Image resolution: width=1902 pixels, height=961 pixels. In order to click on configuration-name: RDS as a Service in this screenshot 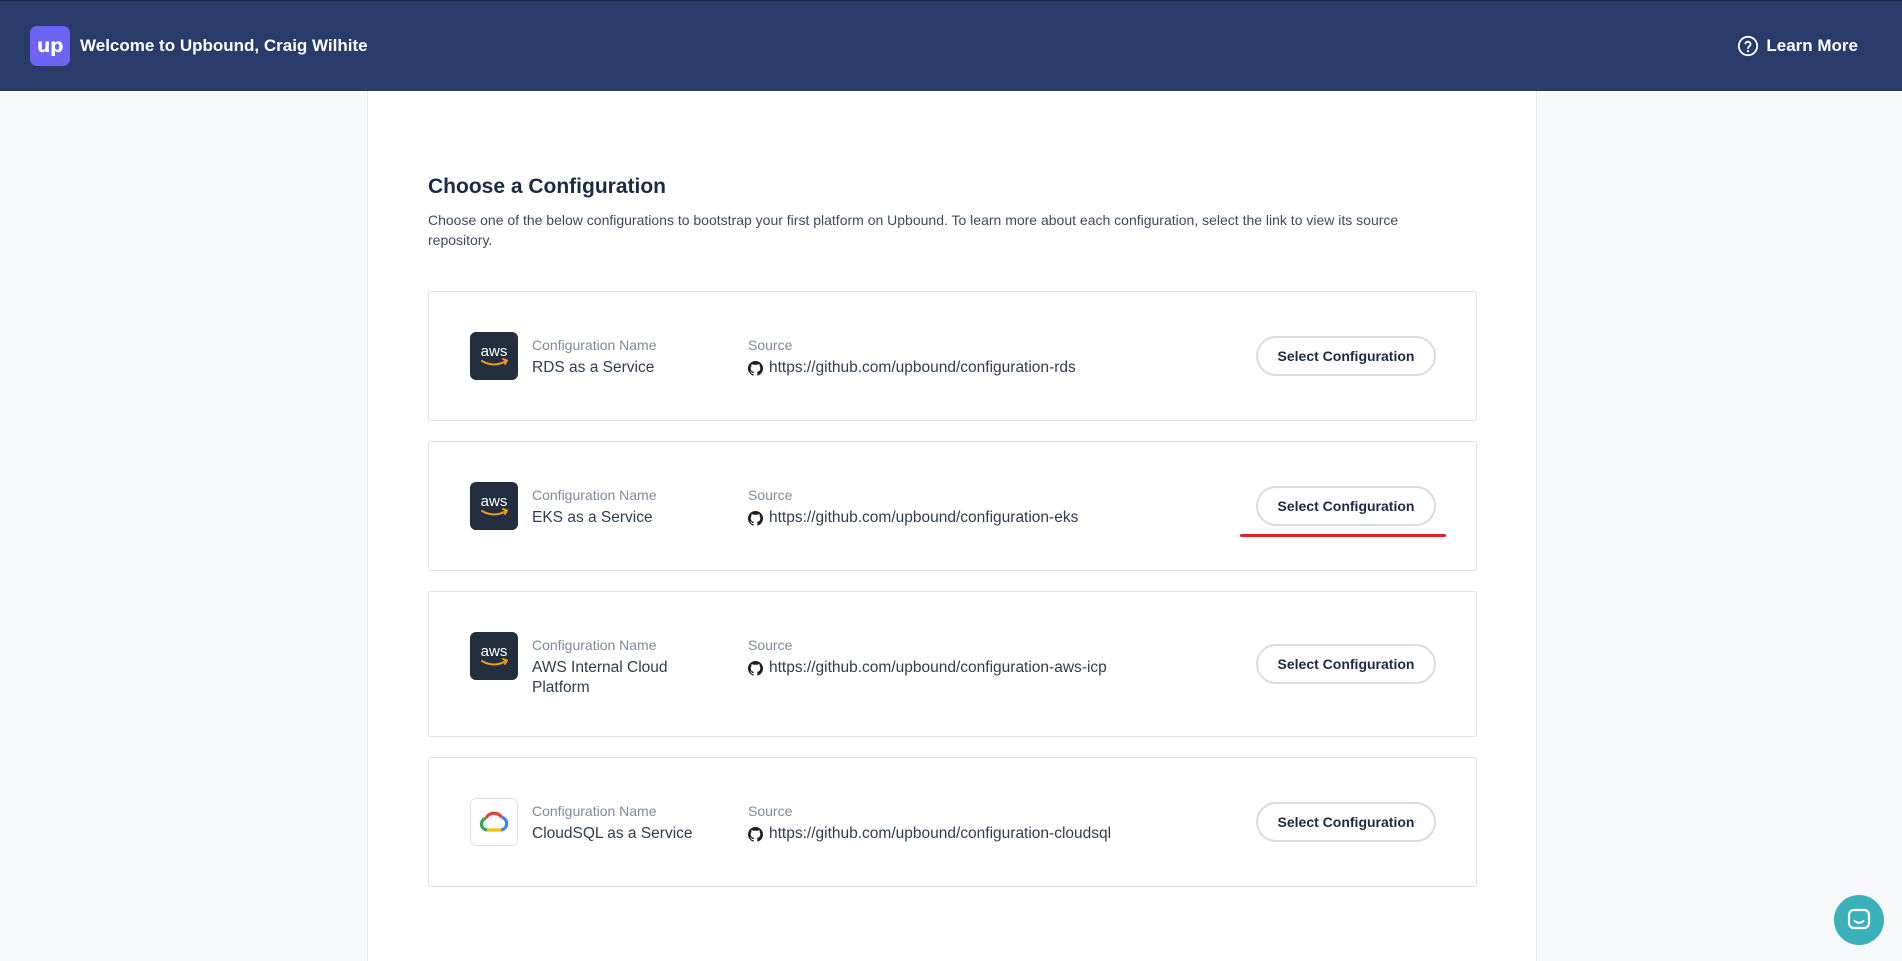, I will do `click(593, 367)`.